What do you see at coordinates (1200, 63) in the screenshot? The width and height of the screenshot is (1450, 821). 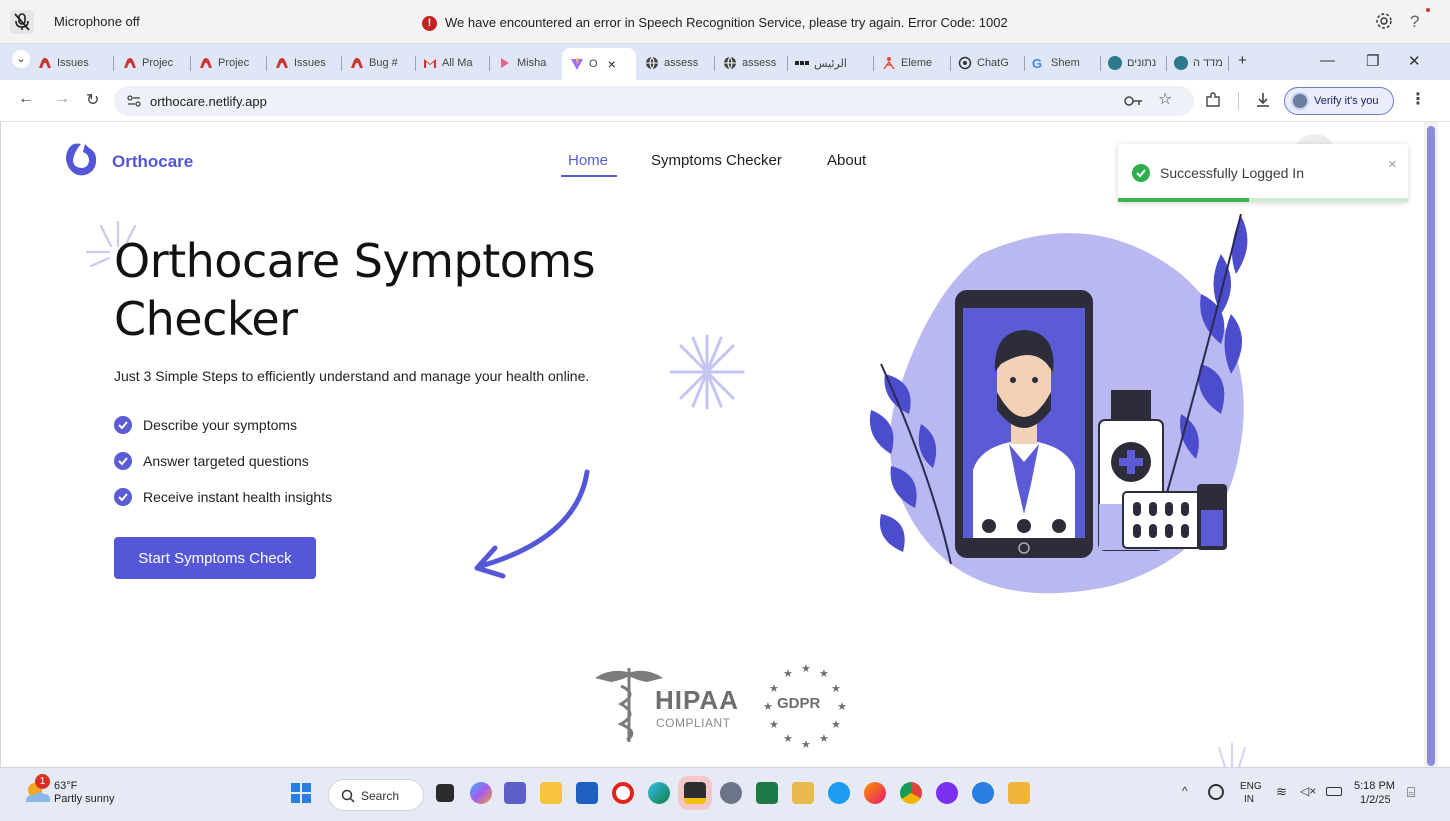 I see `tab-hebrew-2: מדד ה` at bounding box center [1200, 63].